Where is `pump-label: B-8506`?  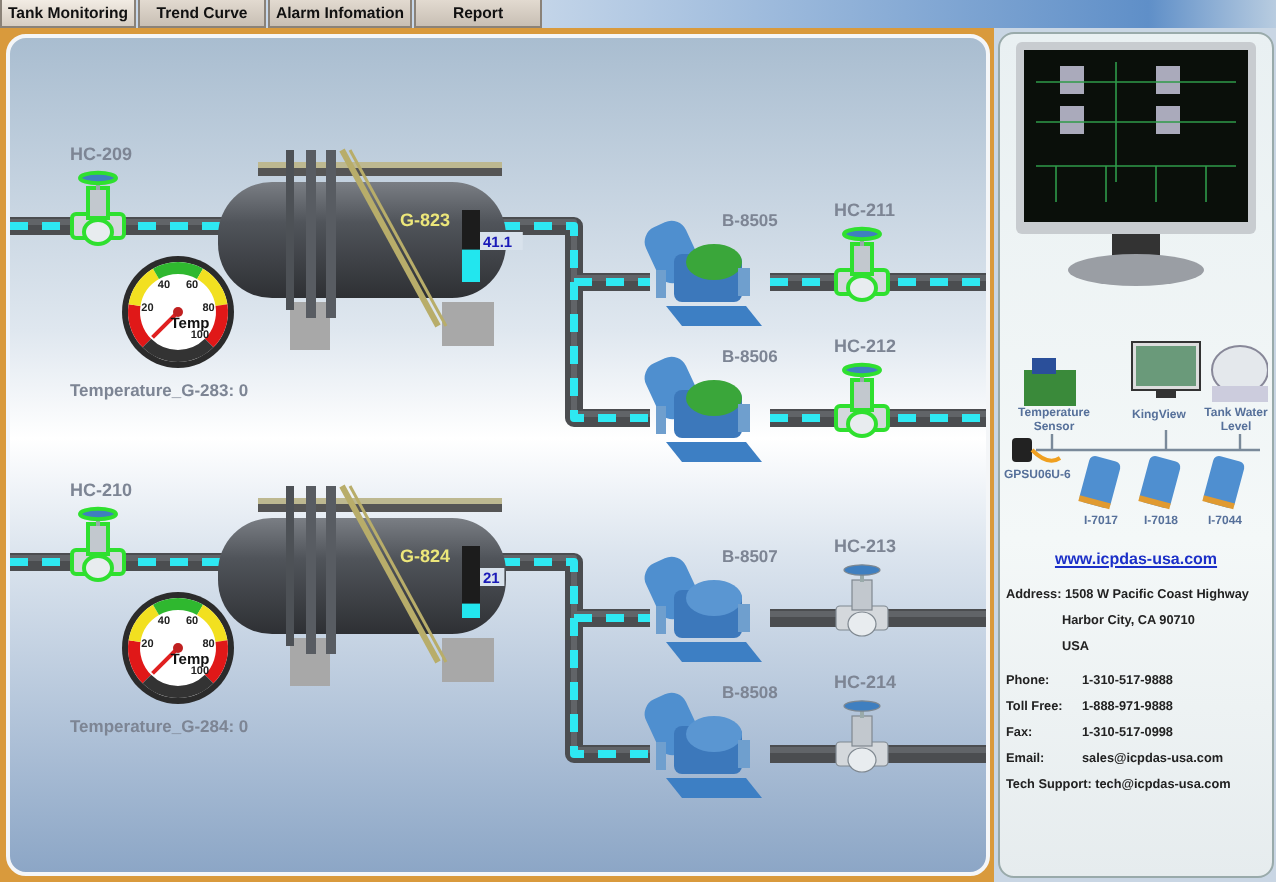 pump-label: B-8506 is located at coordinates (750, 356).